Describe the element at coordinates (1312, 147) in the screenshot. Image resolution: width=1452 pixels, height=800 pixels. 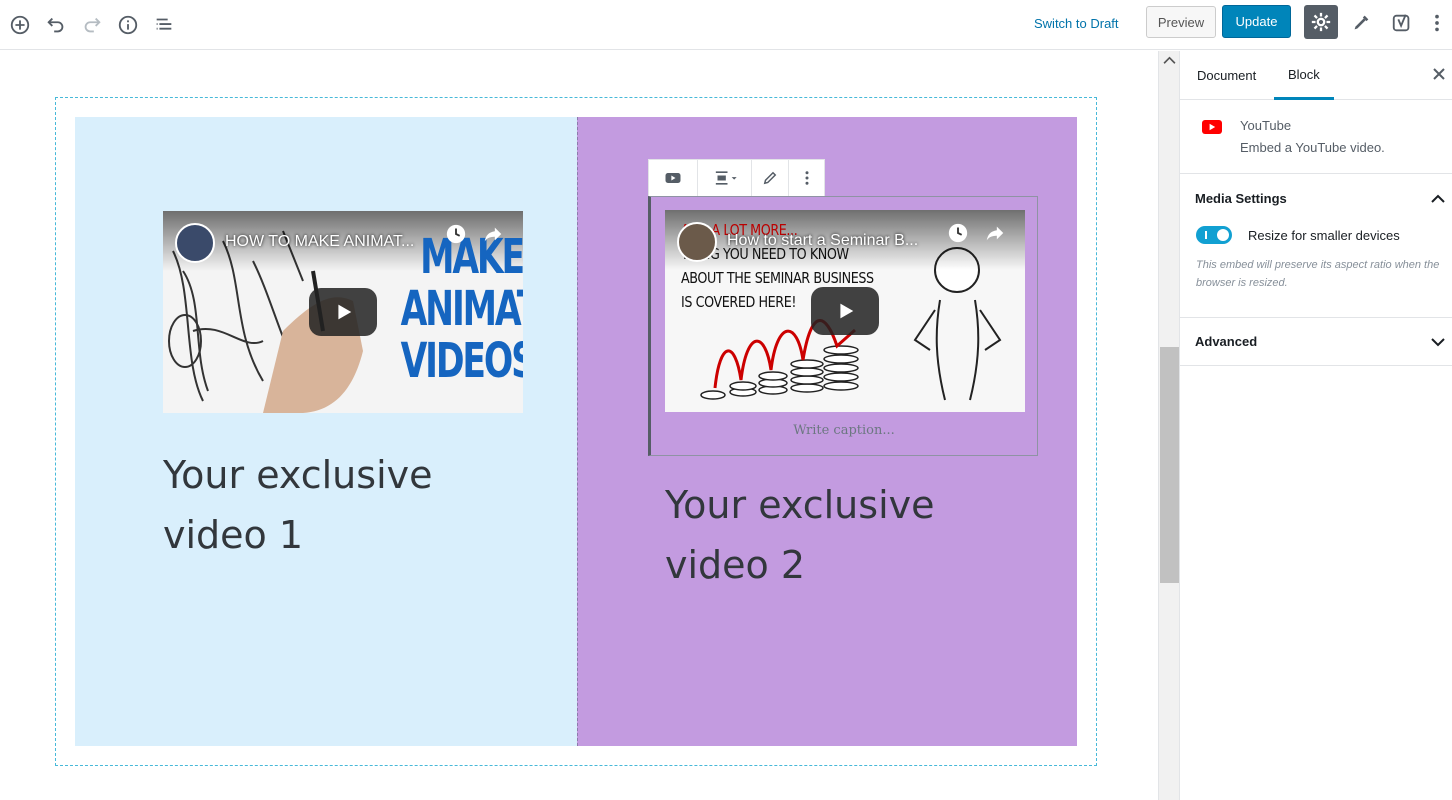
I see `block-description: Embed a YouTube video.` at that location.